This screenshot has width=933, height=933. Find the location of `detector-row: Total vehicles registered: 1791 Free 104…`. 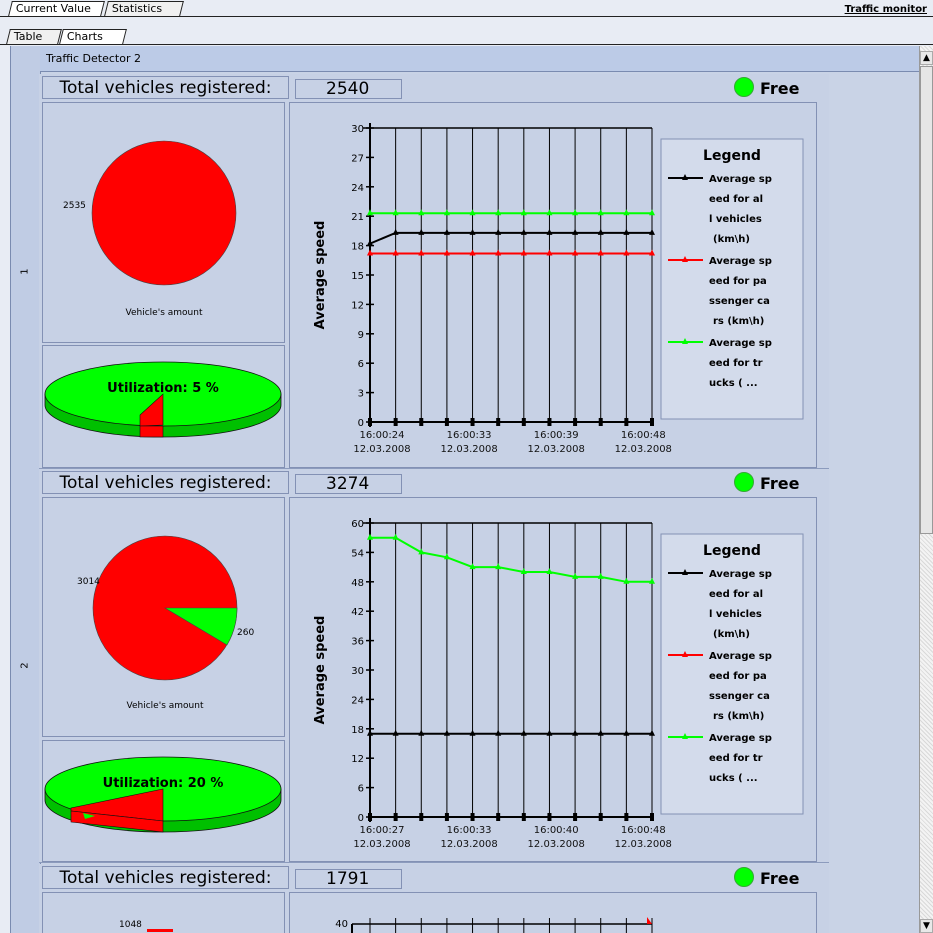

detector-row: Total vehicles registered: 1791 Free 104… is located at coordinates (434, 898).